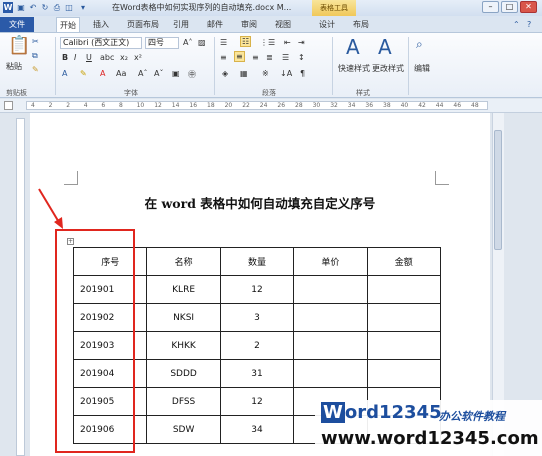 The width and height of the screenshot is (542, 456). Describe the element at coordinates (255, 57) in the screenshot. I see `align-right-icon: ≡` at that location.